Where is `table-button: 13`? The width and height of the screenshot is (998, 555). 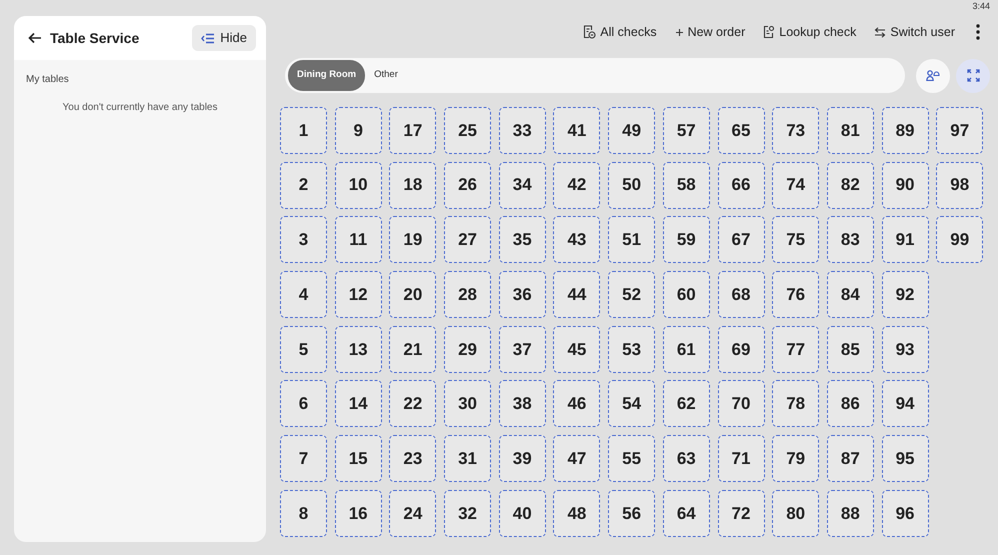 table-button: 13 is located at coordinates (358, 349).